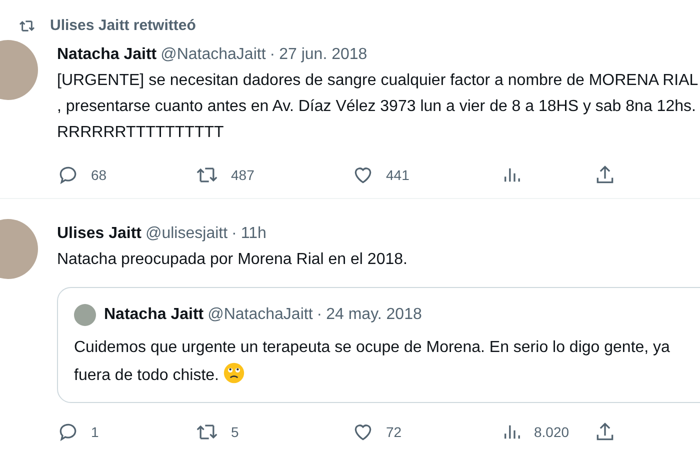  Describe the element at coordinates (273, 432) in the screenshot. I see `retweet-button: 5` at that location.